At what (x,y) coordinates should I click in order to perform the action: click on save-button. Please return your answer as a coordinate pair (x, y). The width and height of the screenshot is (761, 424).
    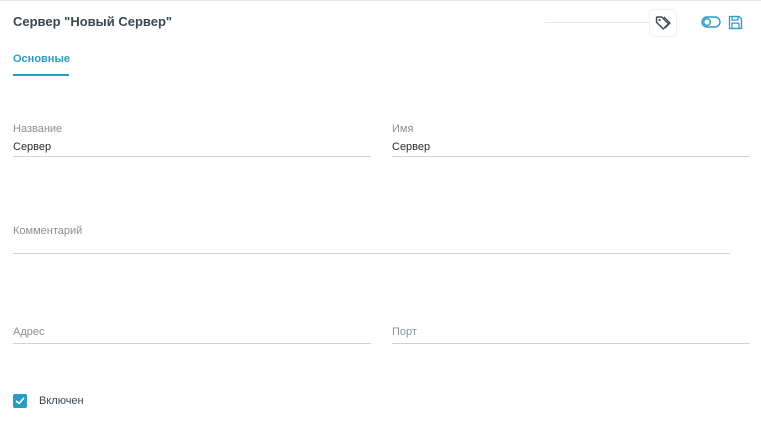
    Looking at the image, I should click on (735, 22).